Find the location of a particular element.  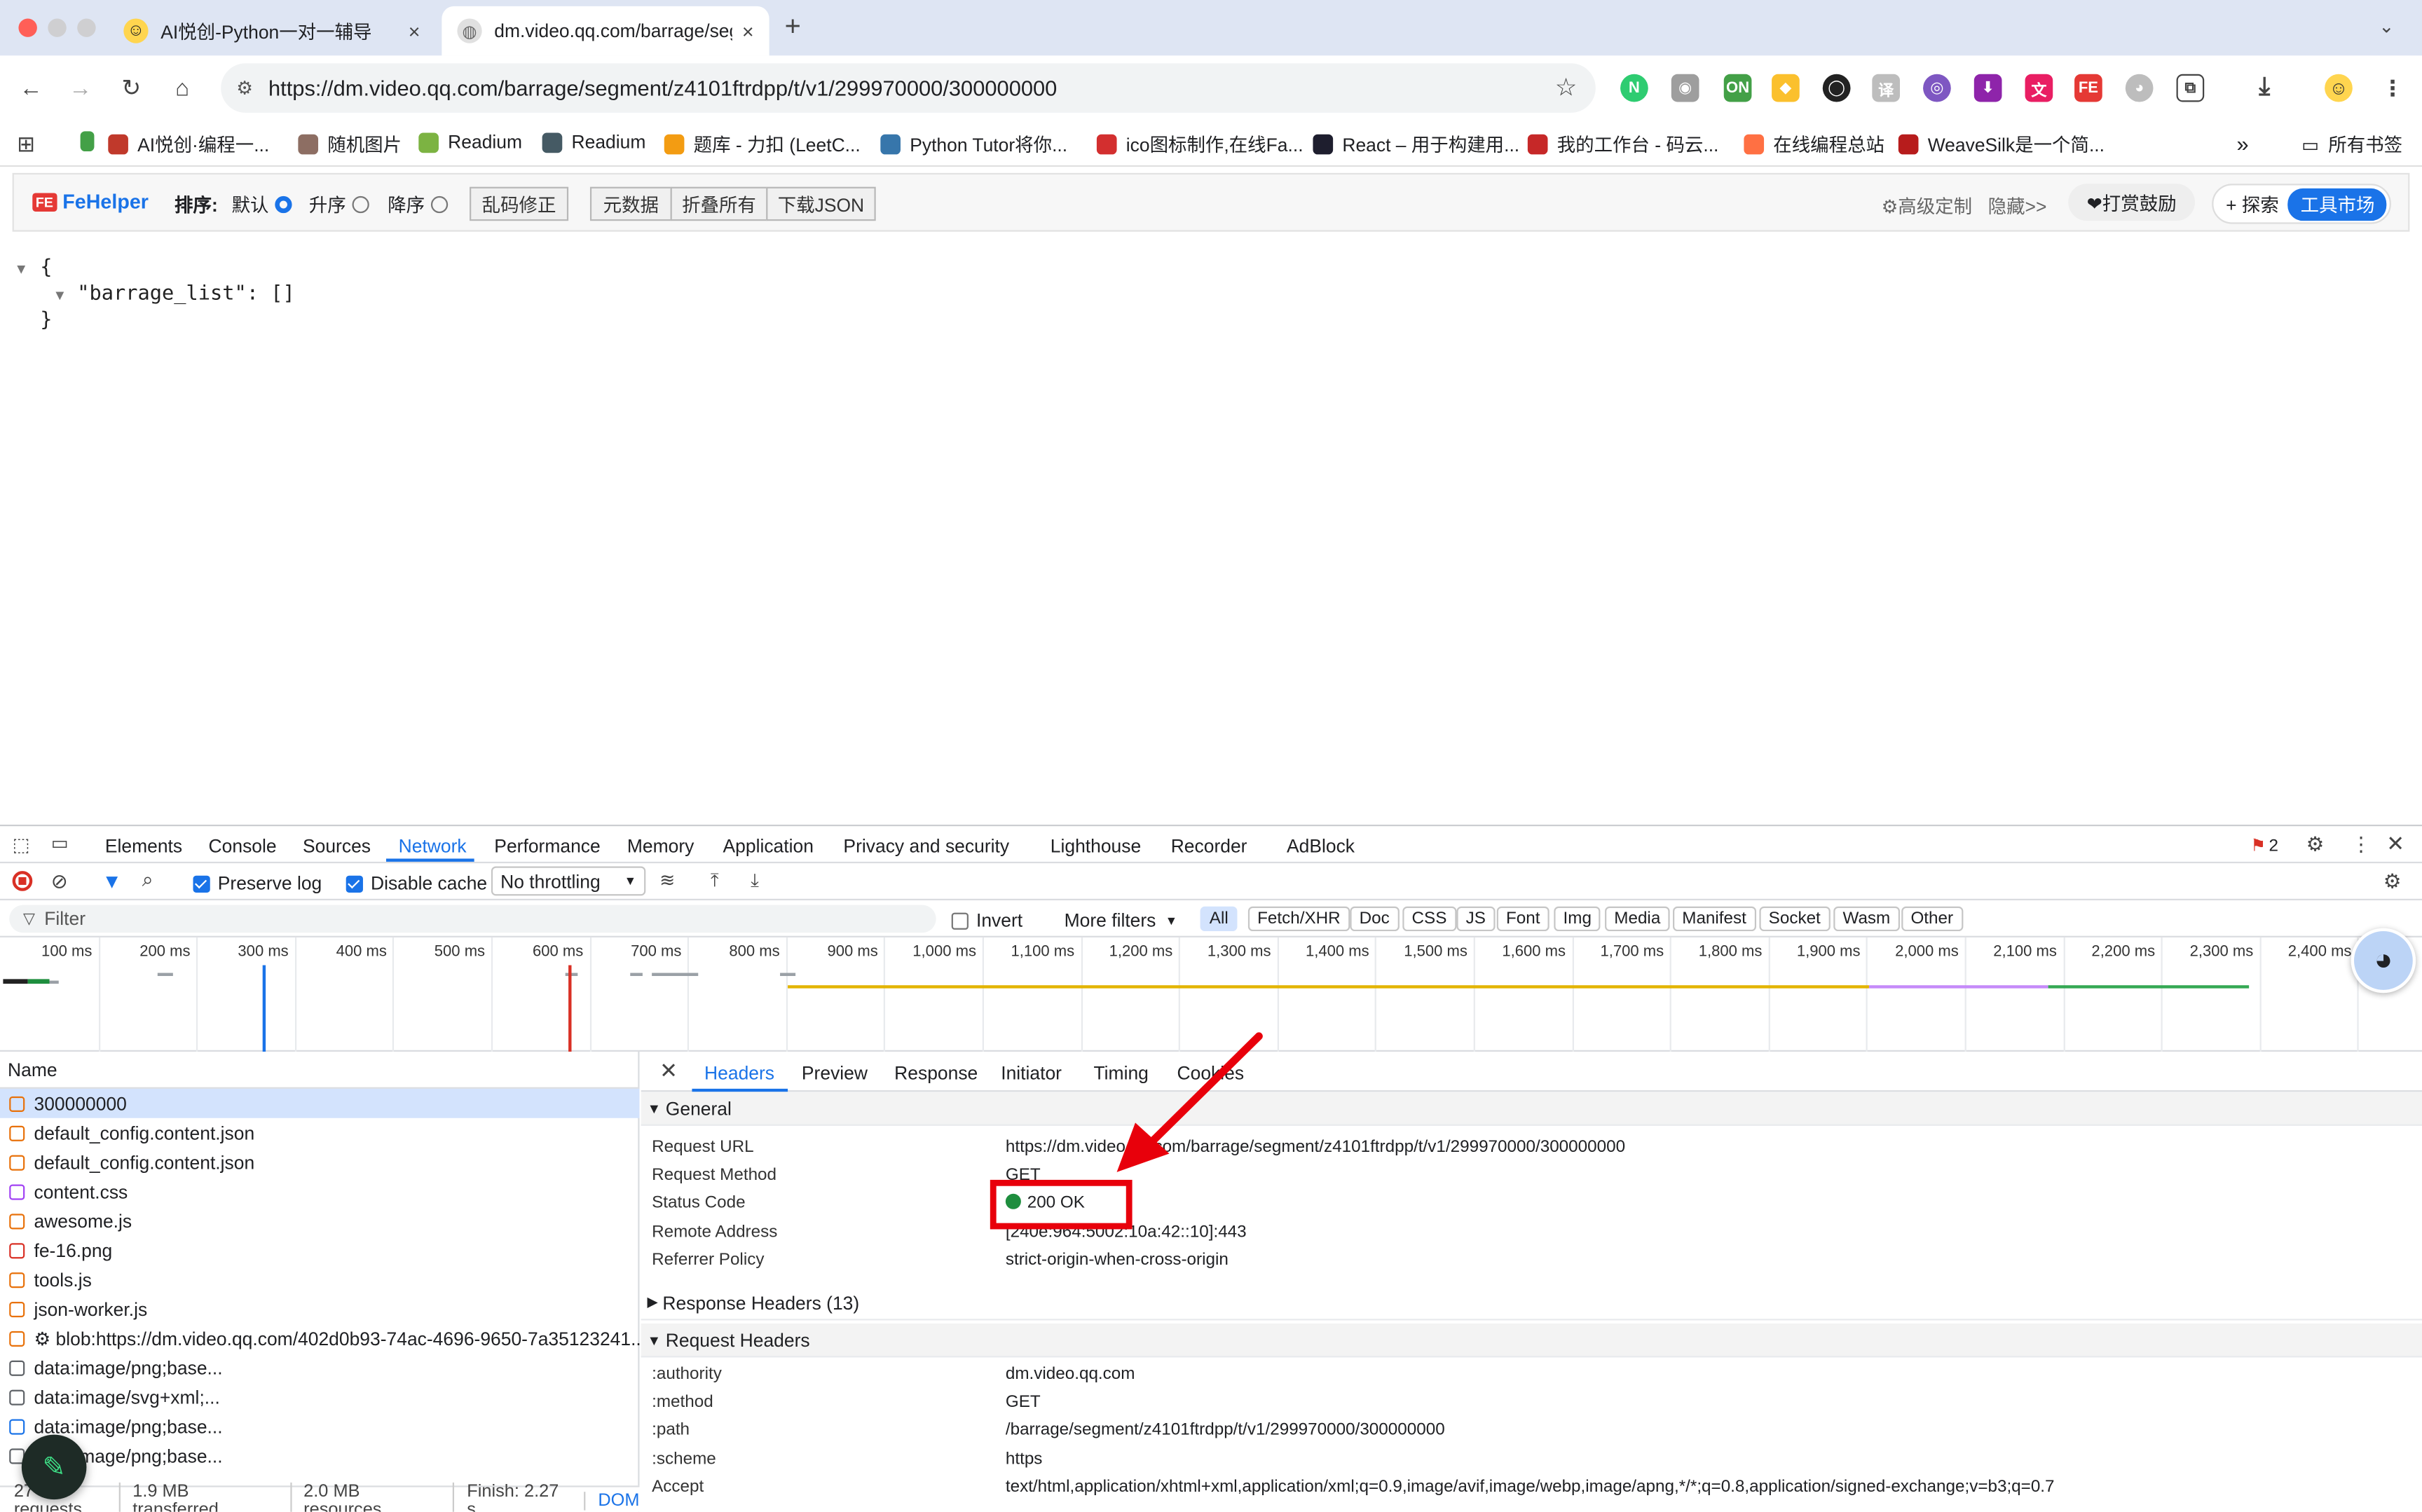

tab-sources: Sources is located at coordinates (337, 846).